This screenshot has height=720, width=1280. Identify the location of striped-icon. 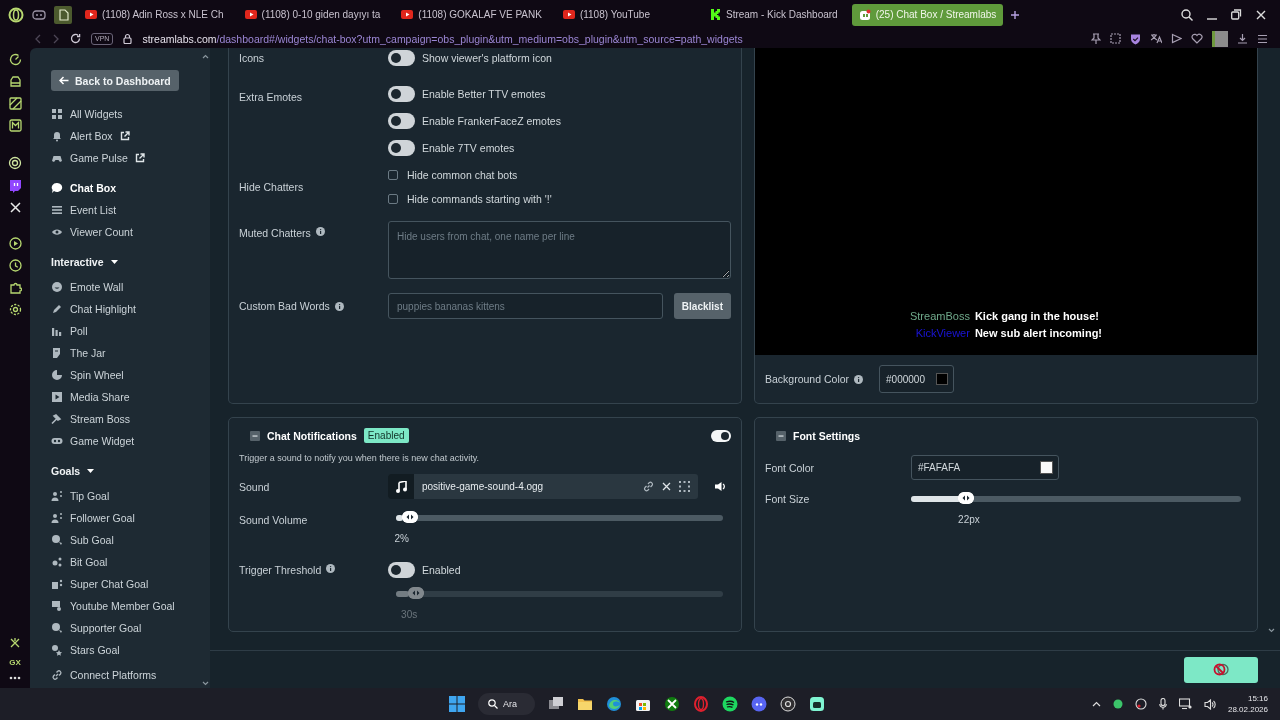
(15, 103).